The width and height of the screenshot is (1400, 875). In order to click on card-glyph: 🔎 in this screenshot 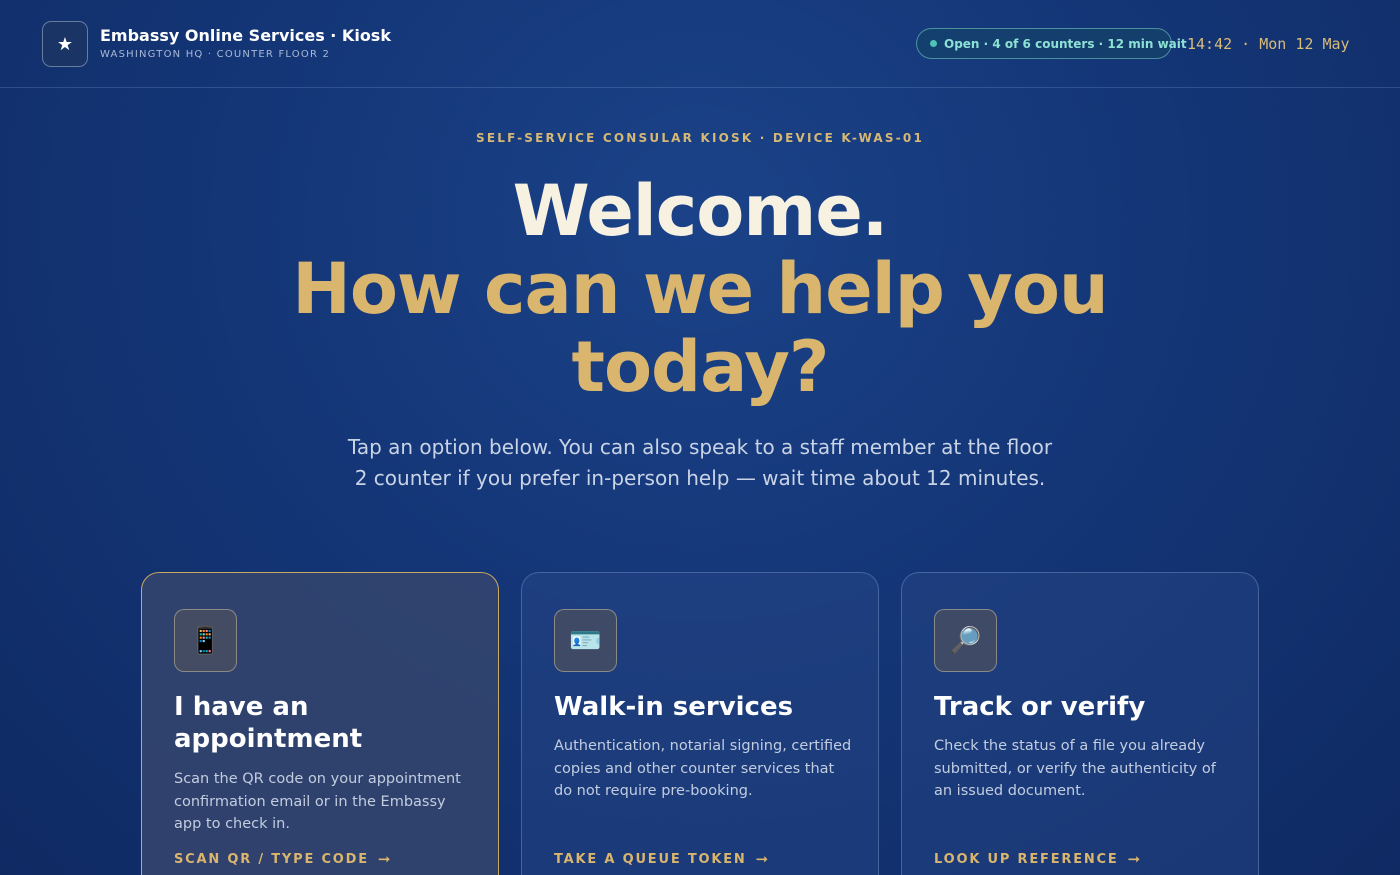, I will do `click(965, 640)`.